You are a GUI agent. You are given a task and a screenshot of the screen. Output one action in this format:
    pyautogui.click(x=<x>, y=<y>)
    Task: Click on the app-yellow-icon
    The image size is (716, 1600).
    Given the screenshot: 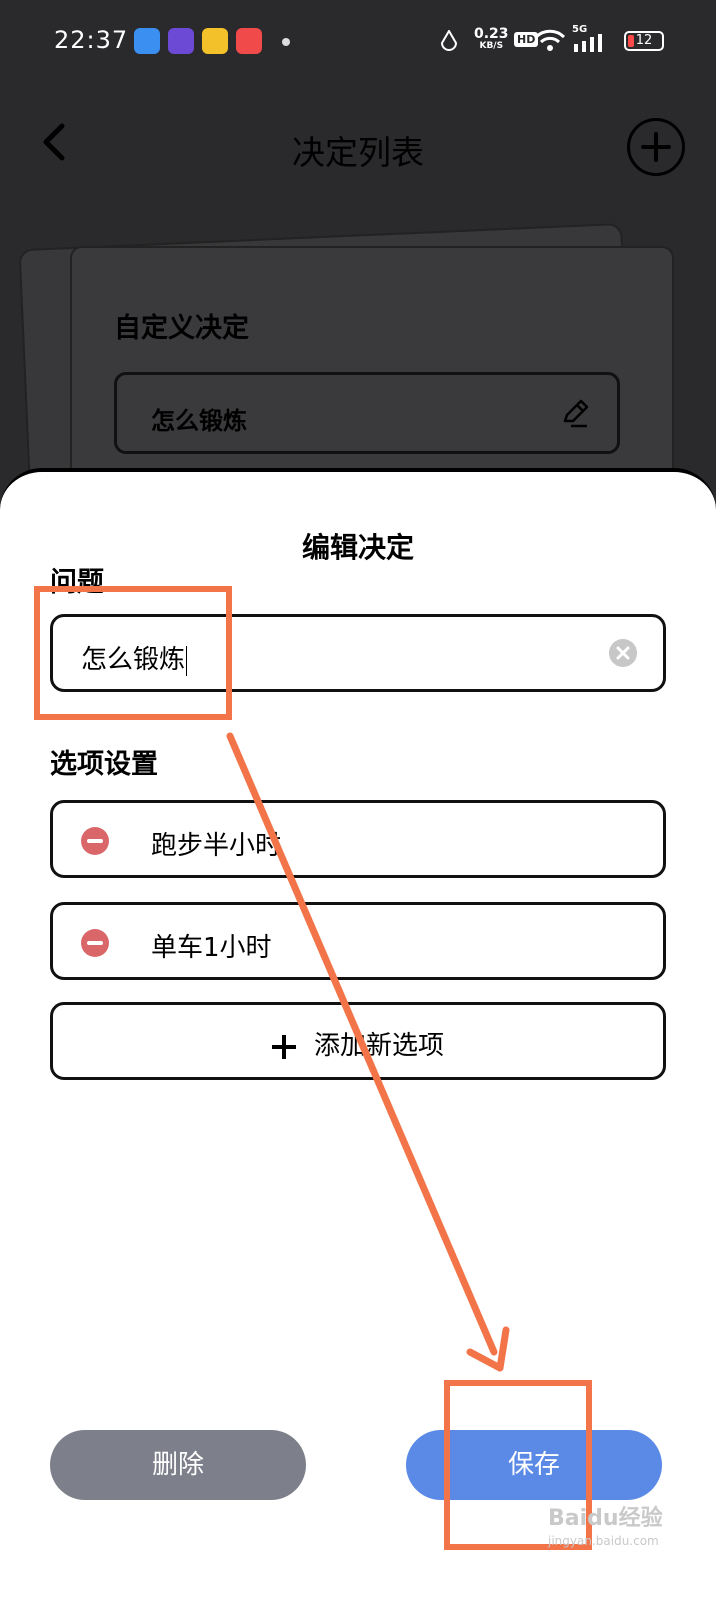 What is the action you would take?
    pyautogui.click(x=215, y=41)
    